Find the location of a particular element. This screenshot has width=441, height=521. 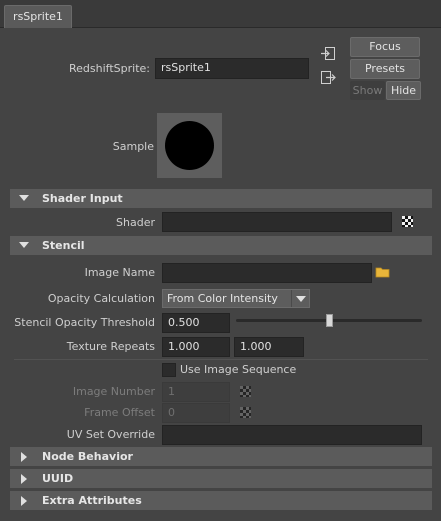

opacity-calculation-dropdown: From Color Intensity is located at coordinates (236, 298).